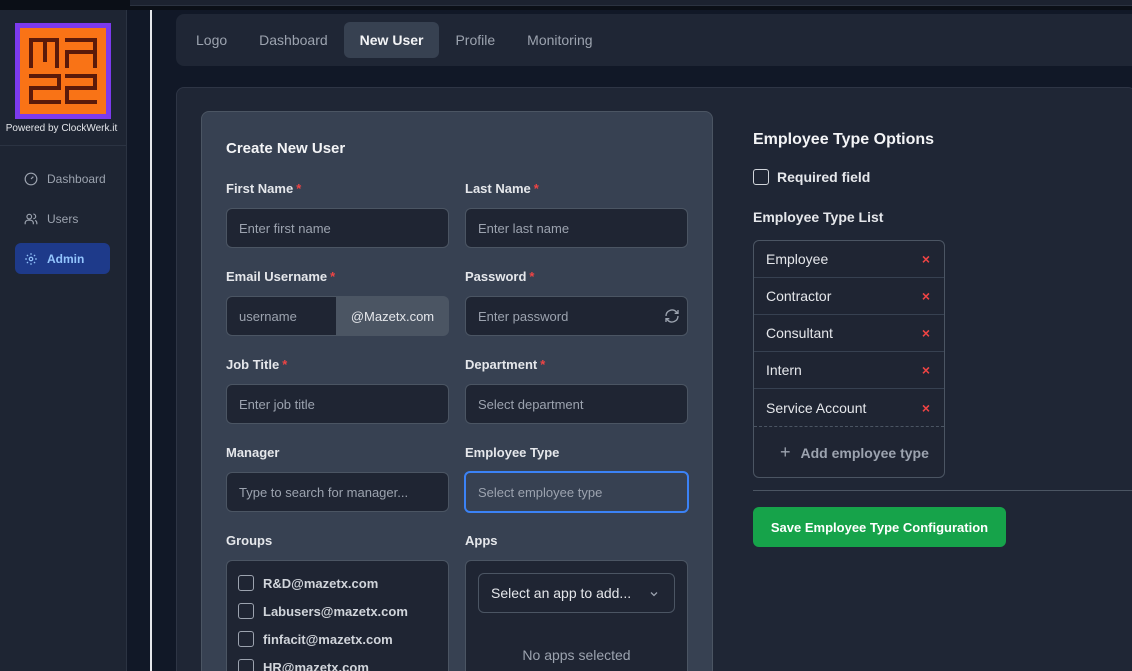 The height and width of the screenshot is (671, 1132). I want to click on maze-logo, so click(63, 71).